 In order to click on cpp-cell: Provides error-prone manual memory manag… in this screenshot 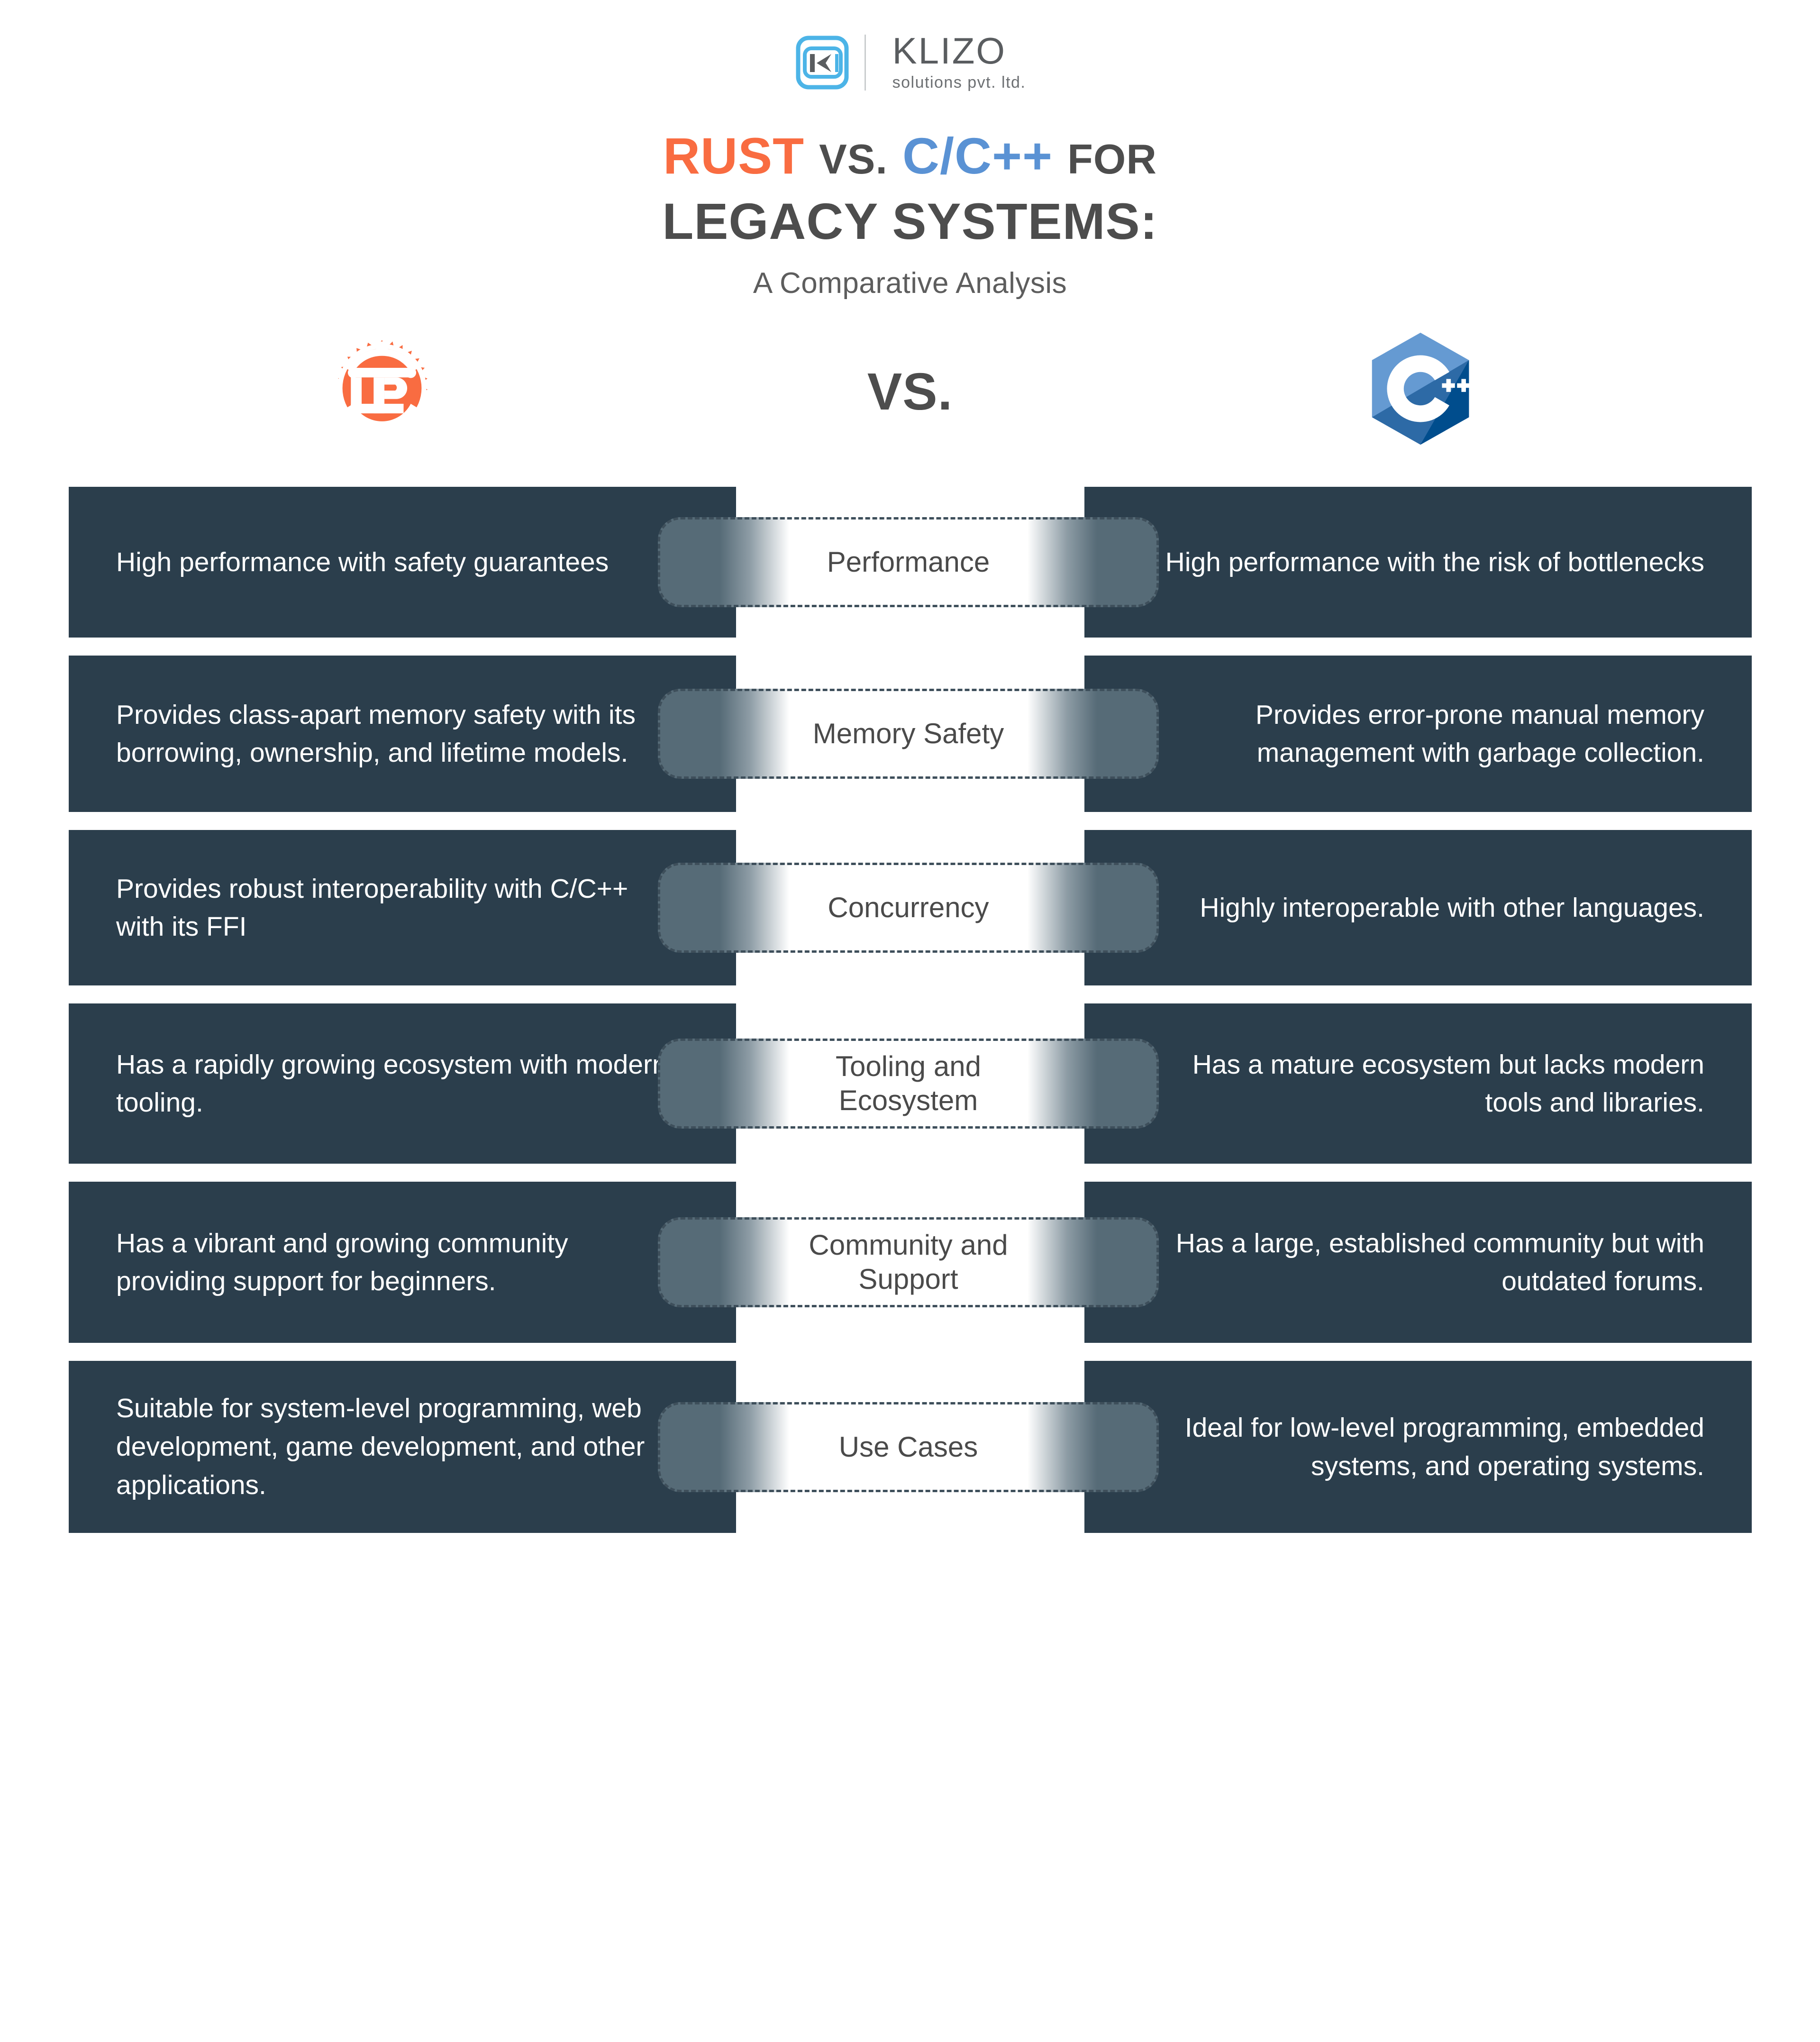, I will do `click(1418, 734)`.